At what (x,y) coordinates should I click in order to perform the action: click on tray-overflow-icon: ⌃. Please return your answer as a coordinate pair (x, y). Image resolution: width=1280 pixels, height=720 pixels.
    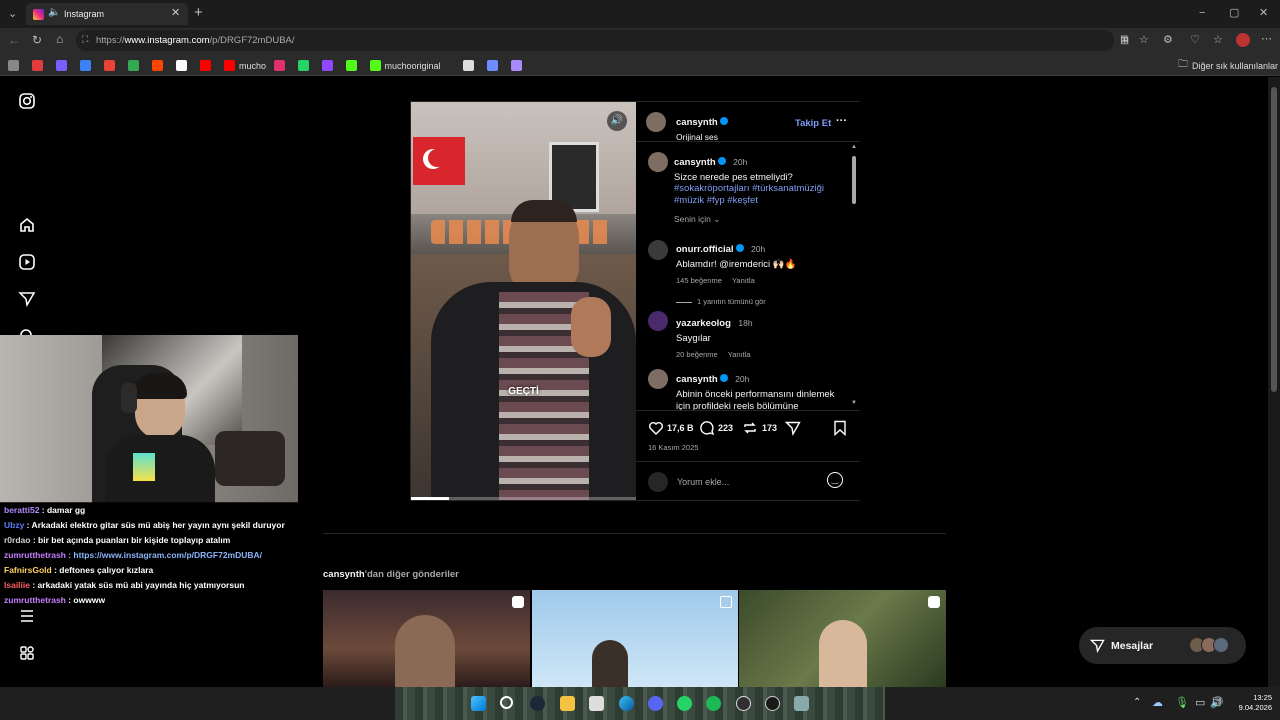
    Looking at the image, I should click on (1137, 702).